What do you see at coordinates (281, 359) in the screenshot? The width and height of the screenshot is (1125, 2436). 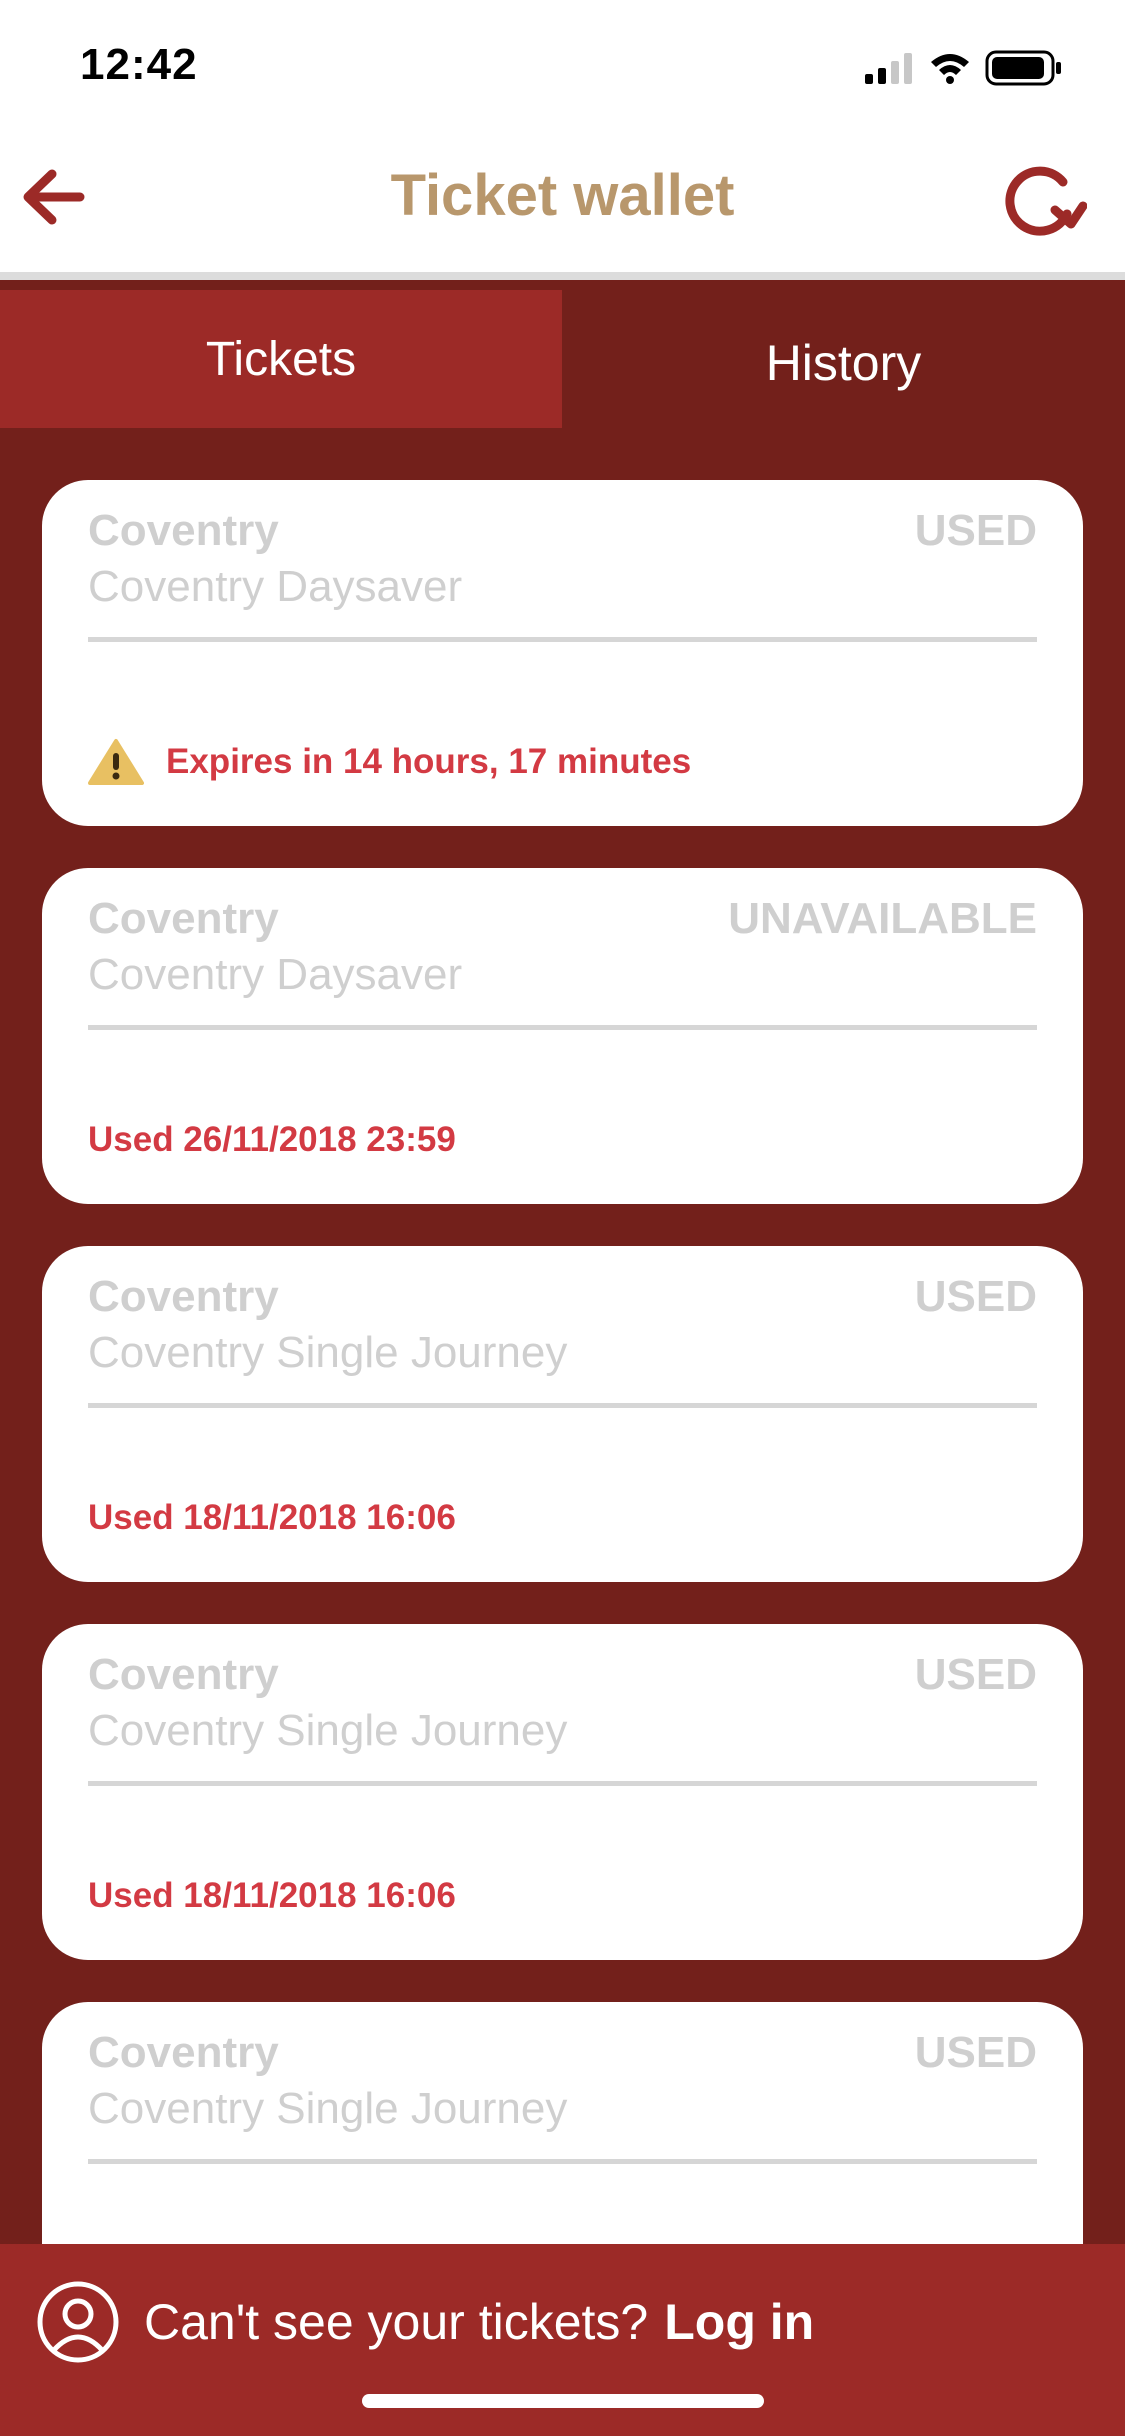 I see `tab-tickets: Tickets` at bounding box center [281, 359].